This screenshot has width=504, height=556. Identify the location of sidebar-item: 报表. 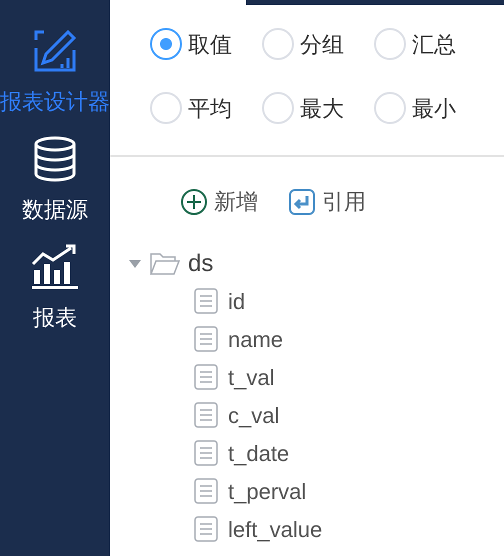
(55, 288).